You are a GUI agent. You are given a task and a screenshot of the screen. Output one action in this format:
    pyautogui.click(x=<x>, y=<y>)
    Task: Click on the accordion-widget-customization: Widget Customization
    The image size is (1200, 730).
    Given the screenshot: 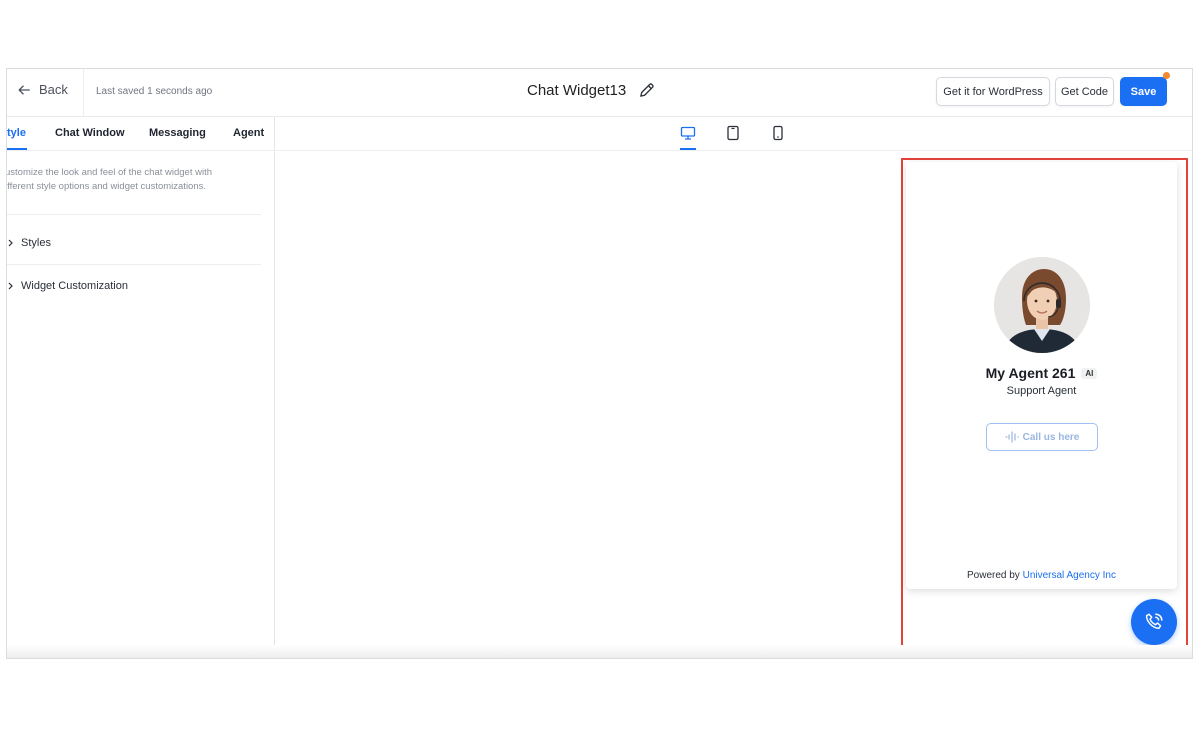 What is the action you would take?
    pyautogui.click(x=67, y=286)
    